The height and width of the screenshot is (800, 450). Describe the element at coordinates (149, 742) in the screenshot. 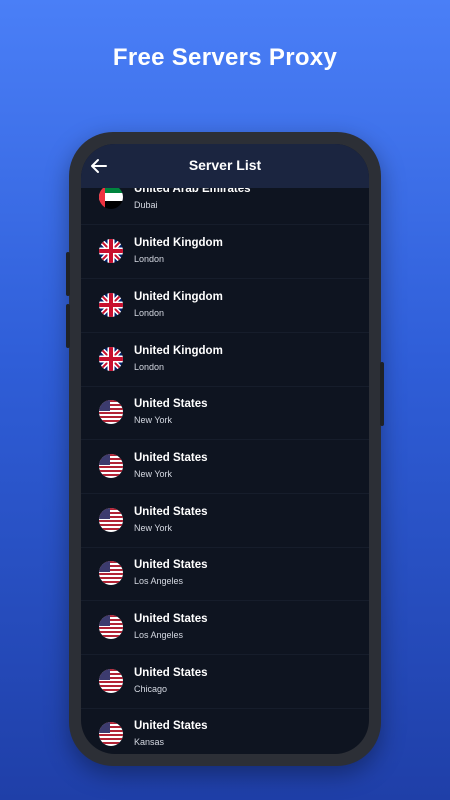

I see `server-city: Kansas` at that location.